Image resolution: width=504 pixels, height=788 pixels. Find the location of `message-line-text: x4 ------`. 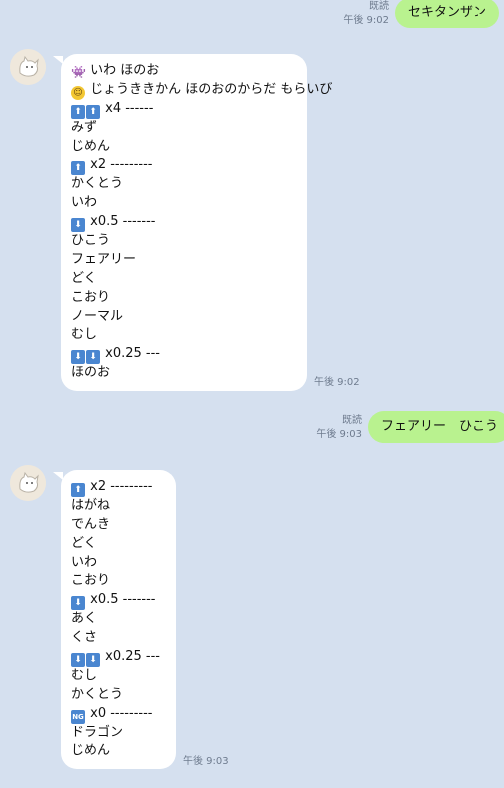

message-line-text: x4 ------ is located at coordinates (129, 108).